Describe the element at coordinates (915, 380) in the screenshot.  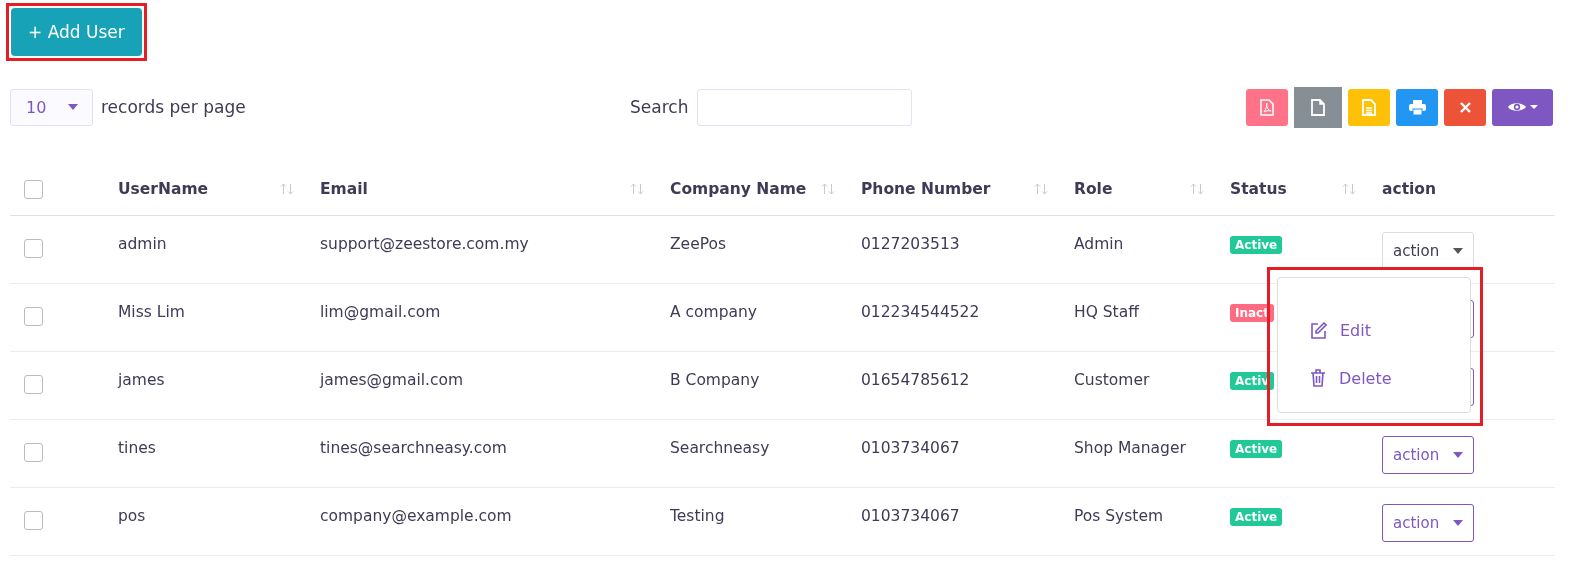
I see `table-cell: 01654785612` at that location.